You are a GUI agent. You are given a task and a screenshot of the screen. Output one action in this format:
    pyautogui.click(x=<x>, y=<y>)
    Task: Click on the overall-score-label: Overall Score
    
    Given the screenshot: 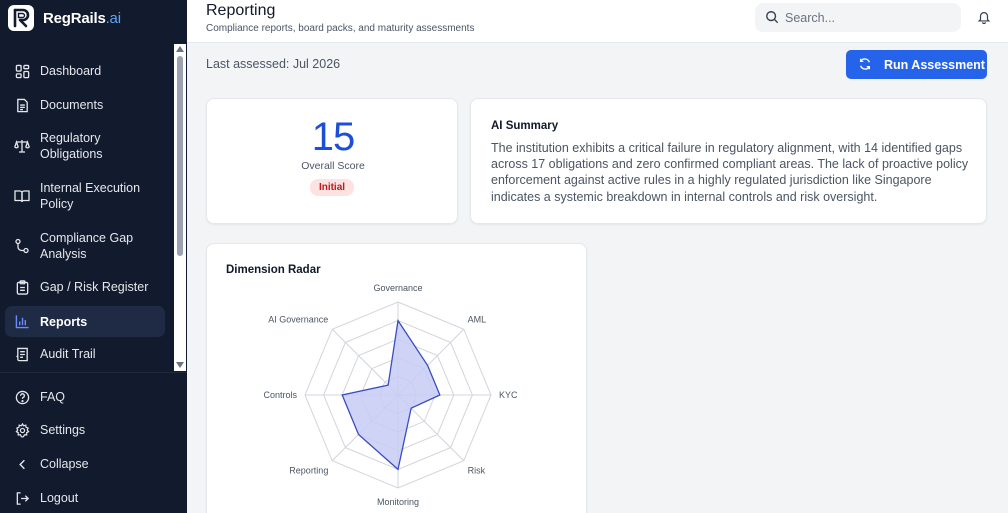 What is the action you would take?
    pyautogui.click(x=333, y=166)
    